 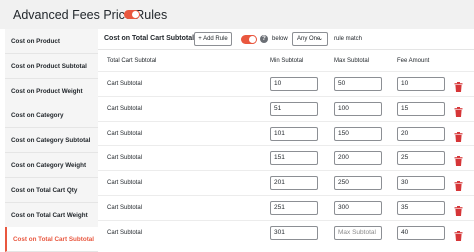 I want to click on fee-amount-field: 30, so click(x=421, y=183).